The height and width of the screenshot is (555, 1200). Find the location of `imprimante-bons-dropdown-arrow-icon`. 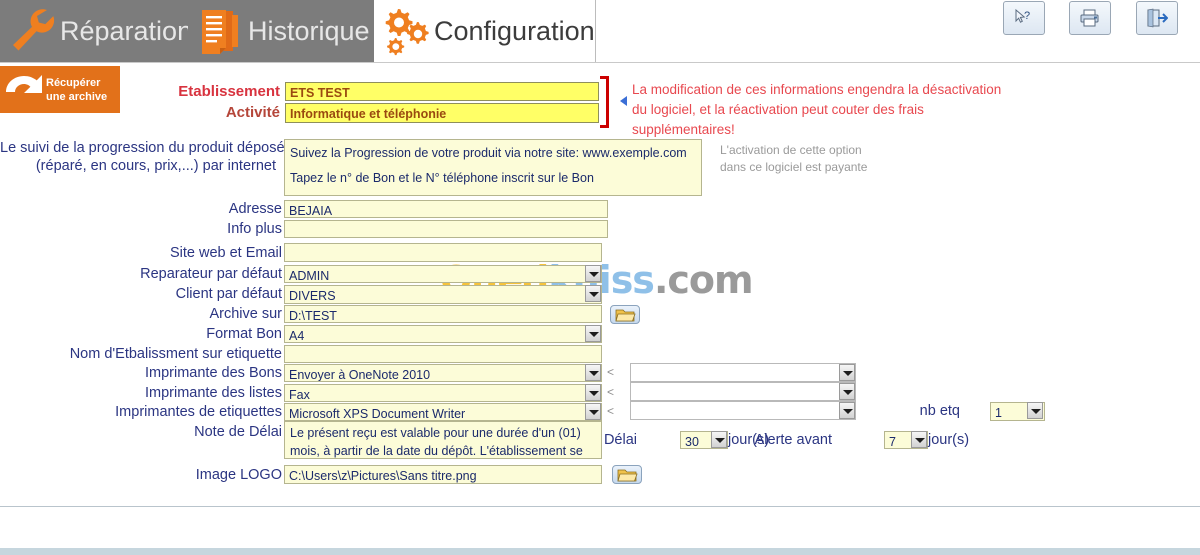

imprimante-bons-dropdown-arrow-icon is located at coordinates (593, 372).